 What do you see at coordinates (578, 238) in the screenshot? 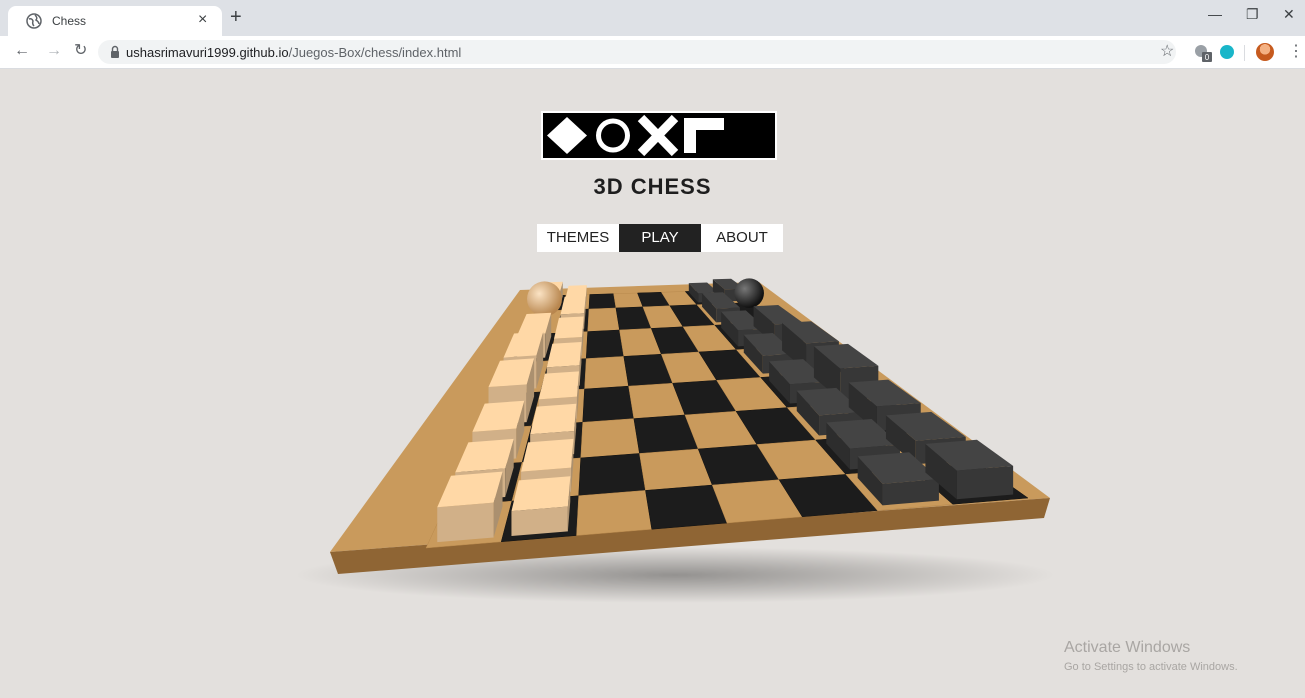
I see `themes-button: THEMES` at bounding box center [578, 238].